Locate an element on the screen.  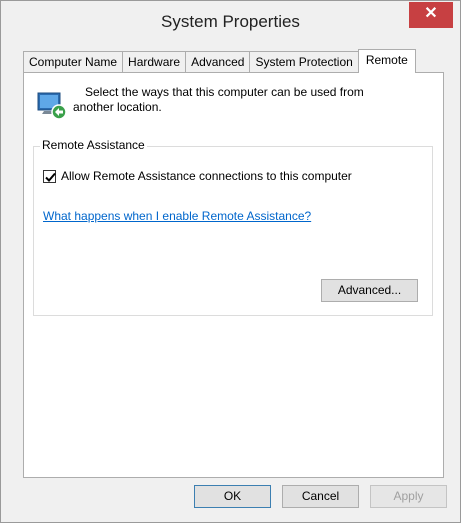
allow-remote-assistance-checkbox is located at coordinates (49, 176).